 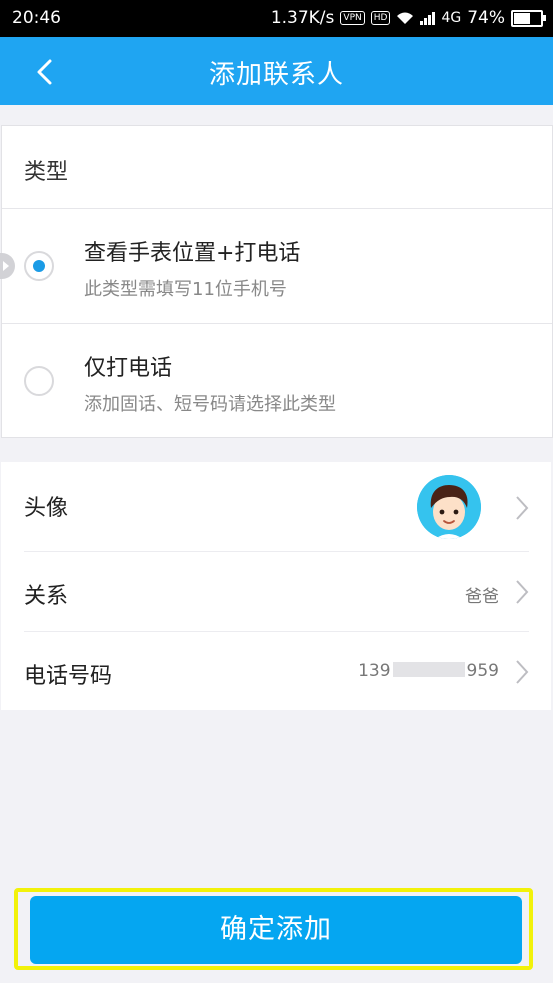 I want to click on relation-label: 关系, so click(x=46, y=596).